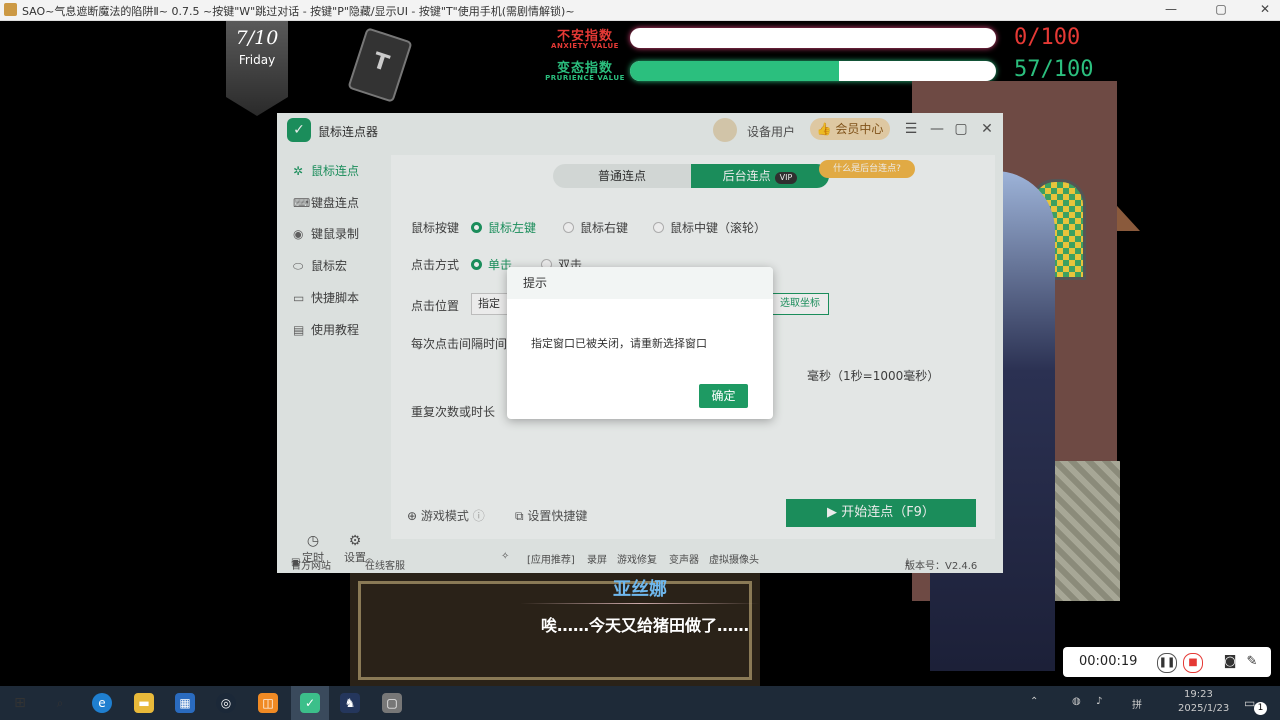 Image resolution: width=1280 pixels, height=720 pixels. What do you see at coordinates (350, 703) in the screenshot?
I see `rpg-taskbar-icon: ♞` at bounding box center [350, 703].